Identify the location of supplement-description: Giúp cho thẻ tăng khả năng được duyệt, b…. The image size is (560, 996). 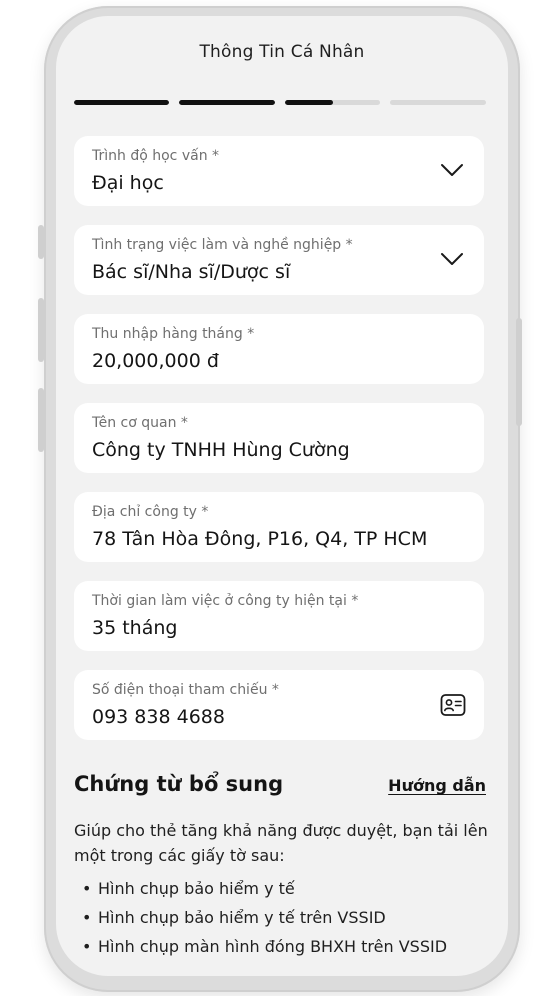
(281, 843).